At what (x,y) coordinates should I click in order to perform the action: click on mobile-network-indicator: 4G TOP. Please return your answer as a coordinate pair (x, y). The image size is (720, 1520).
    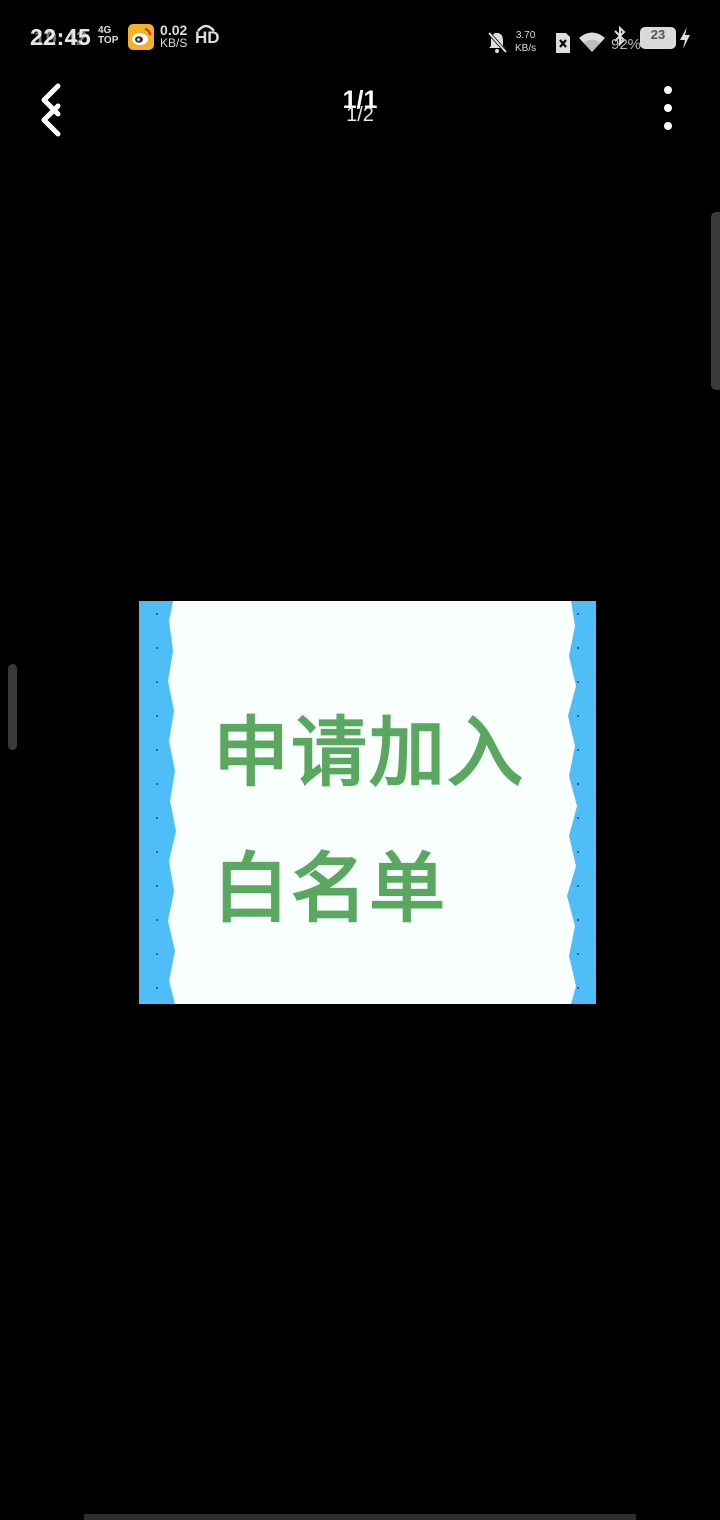
    Looking at the image, I should click on (108, 36).